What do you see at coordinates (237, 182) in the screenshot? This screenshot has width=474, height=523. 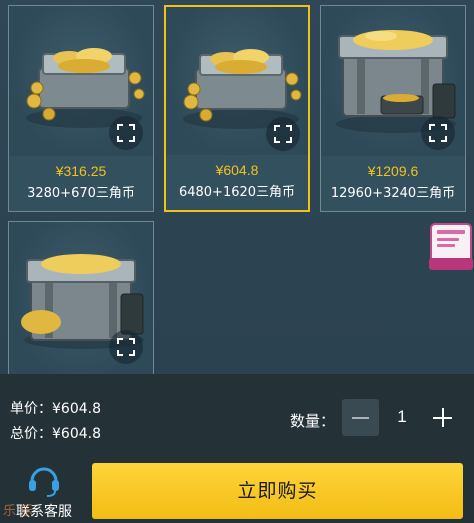 I see `product-info: ¥604.8 6480+1620三角币` at bounding box center [237, 182].